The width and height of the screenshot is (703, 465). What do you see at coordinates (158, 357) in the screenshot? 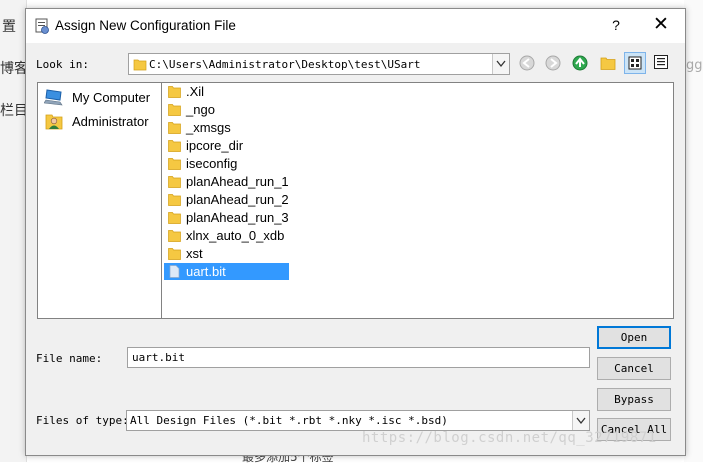
I see `file-name-value: uart.bit` at bounding box center [158, 357].